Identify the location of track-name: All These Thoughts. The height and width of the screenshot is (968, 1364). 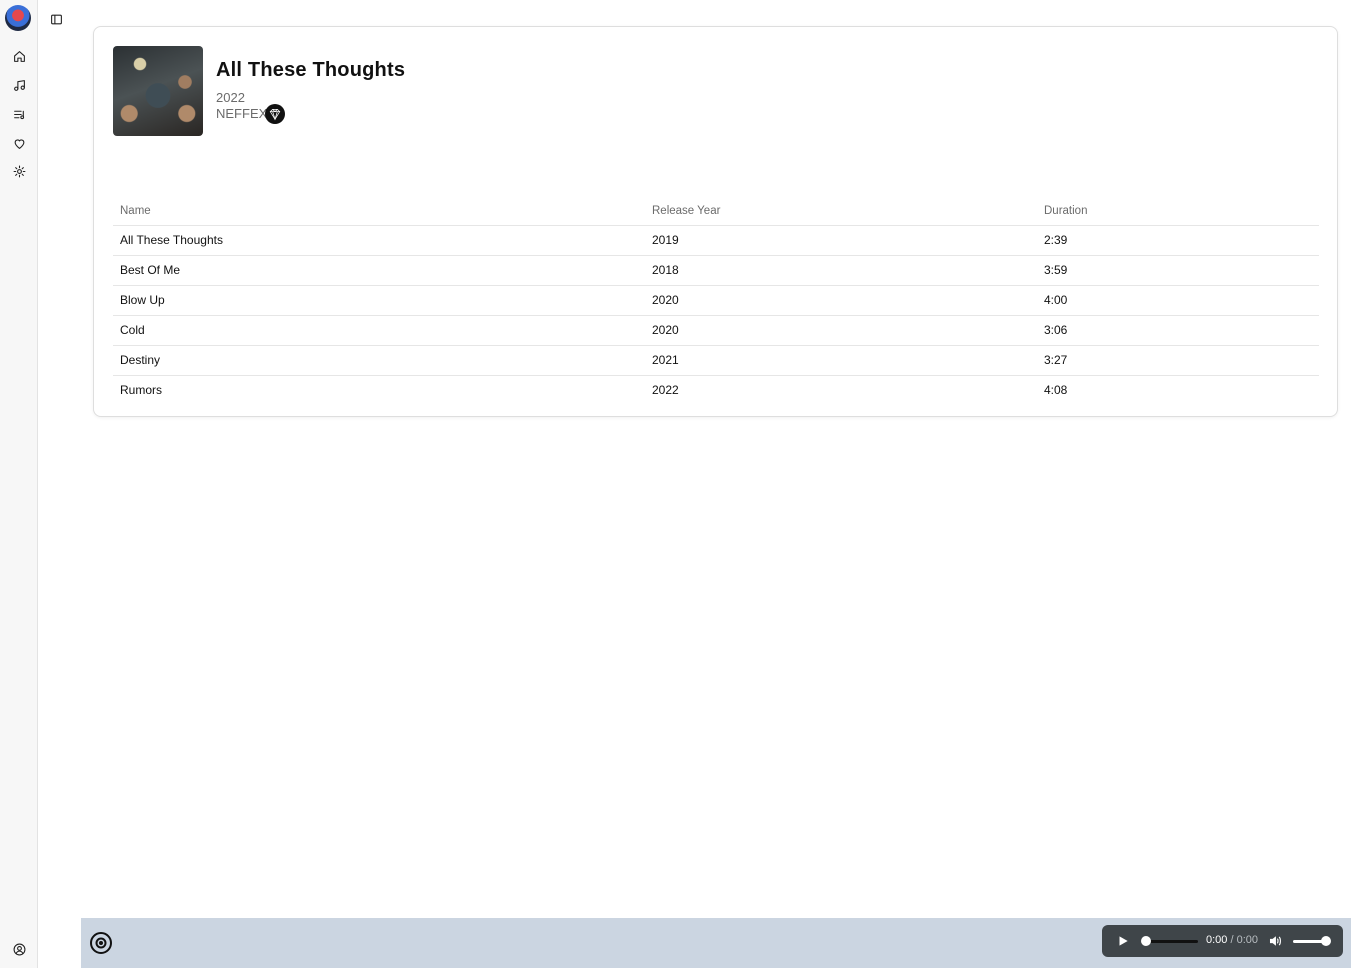
(379, 240).